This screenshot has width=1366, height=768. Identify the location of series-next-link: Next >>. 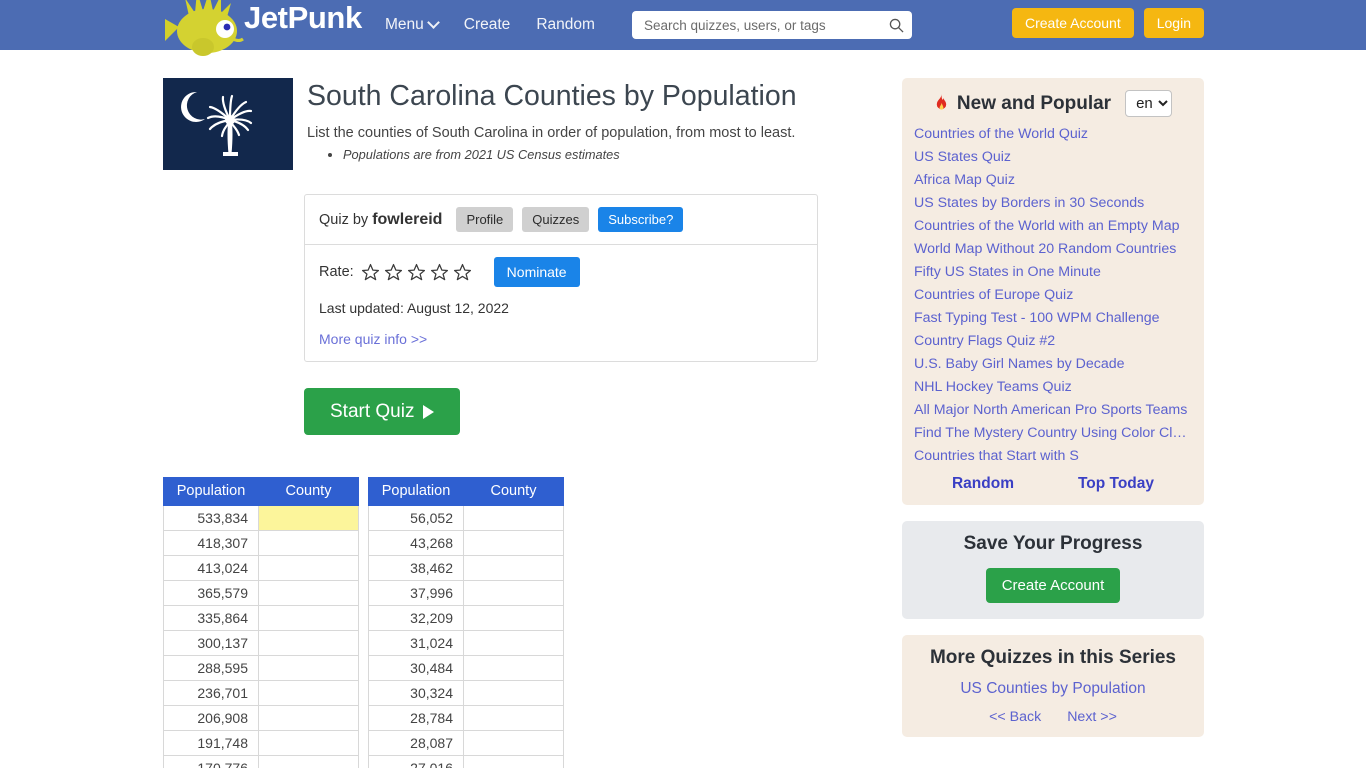
(1092, 717).